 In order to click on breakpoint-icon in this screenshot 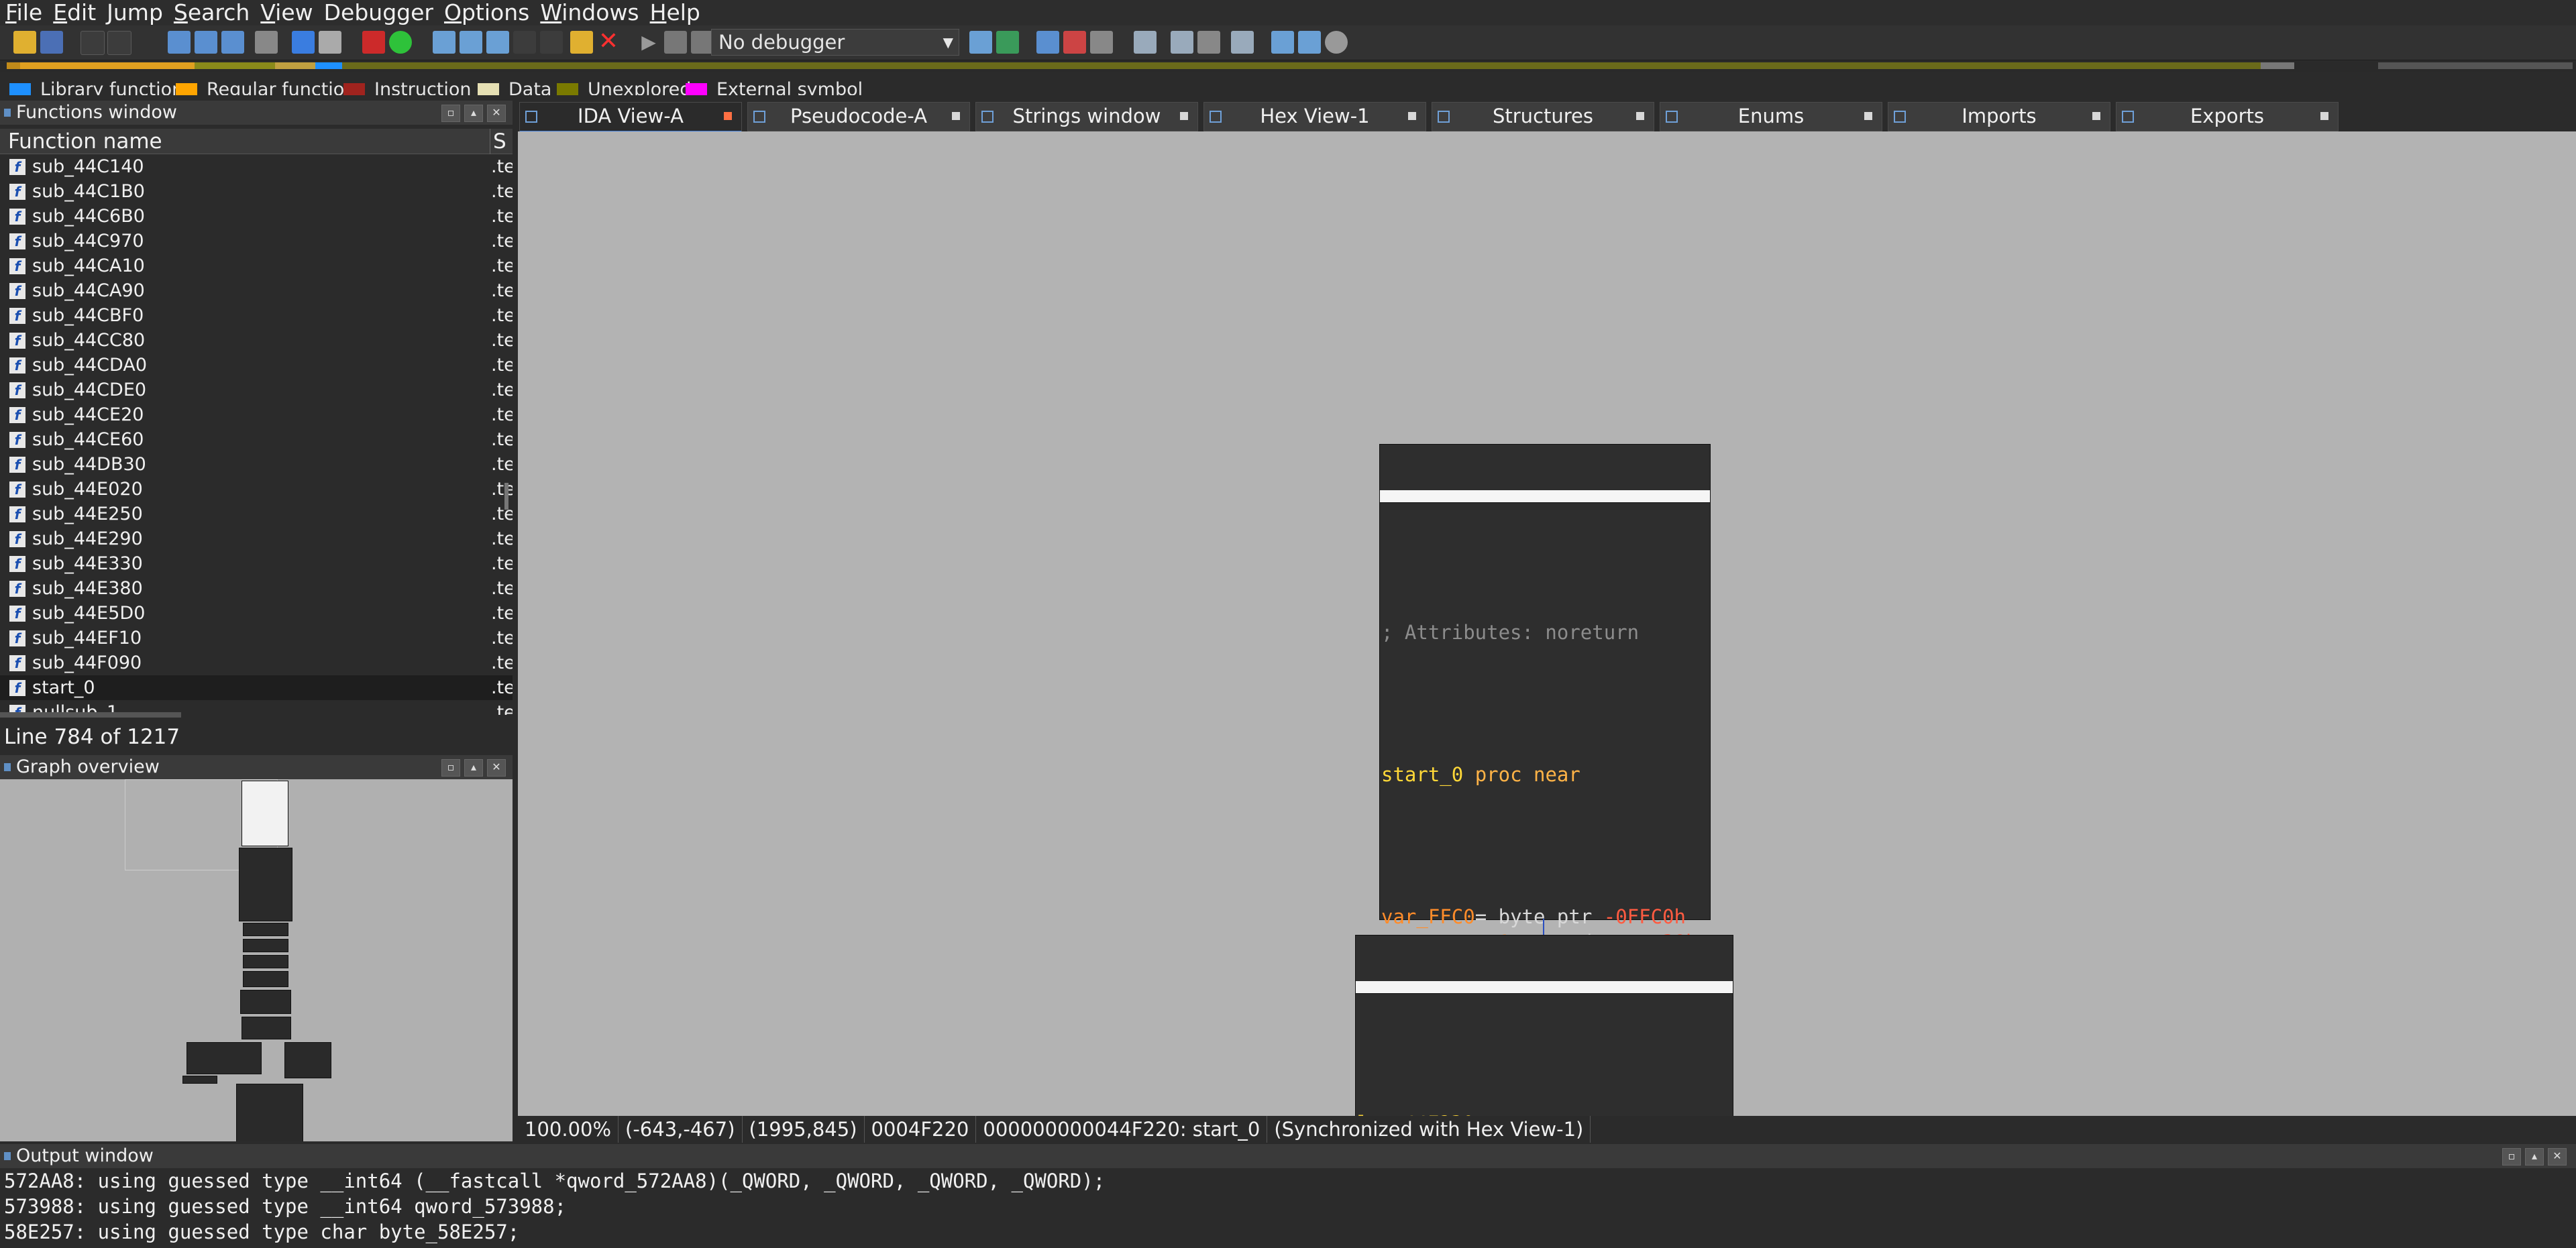, I will do `click(1047, 42)`.